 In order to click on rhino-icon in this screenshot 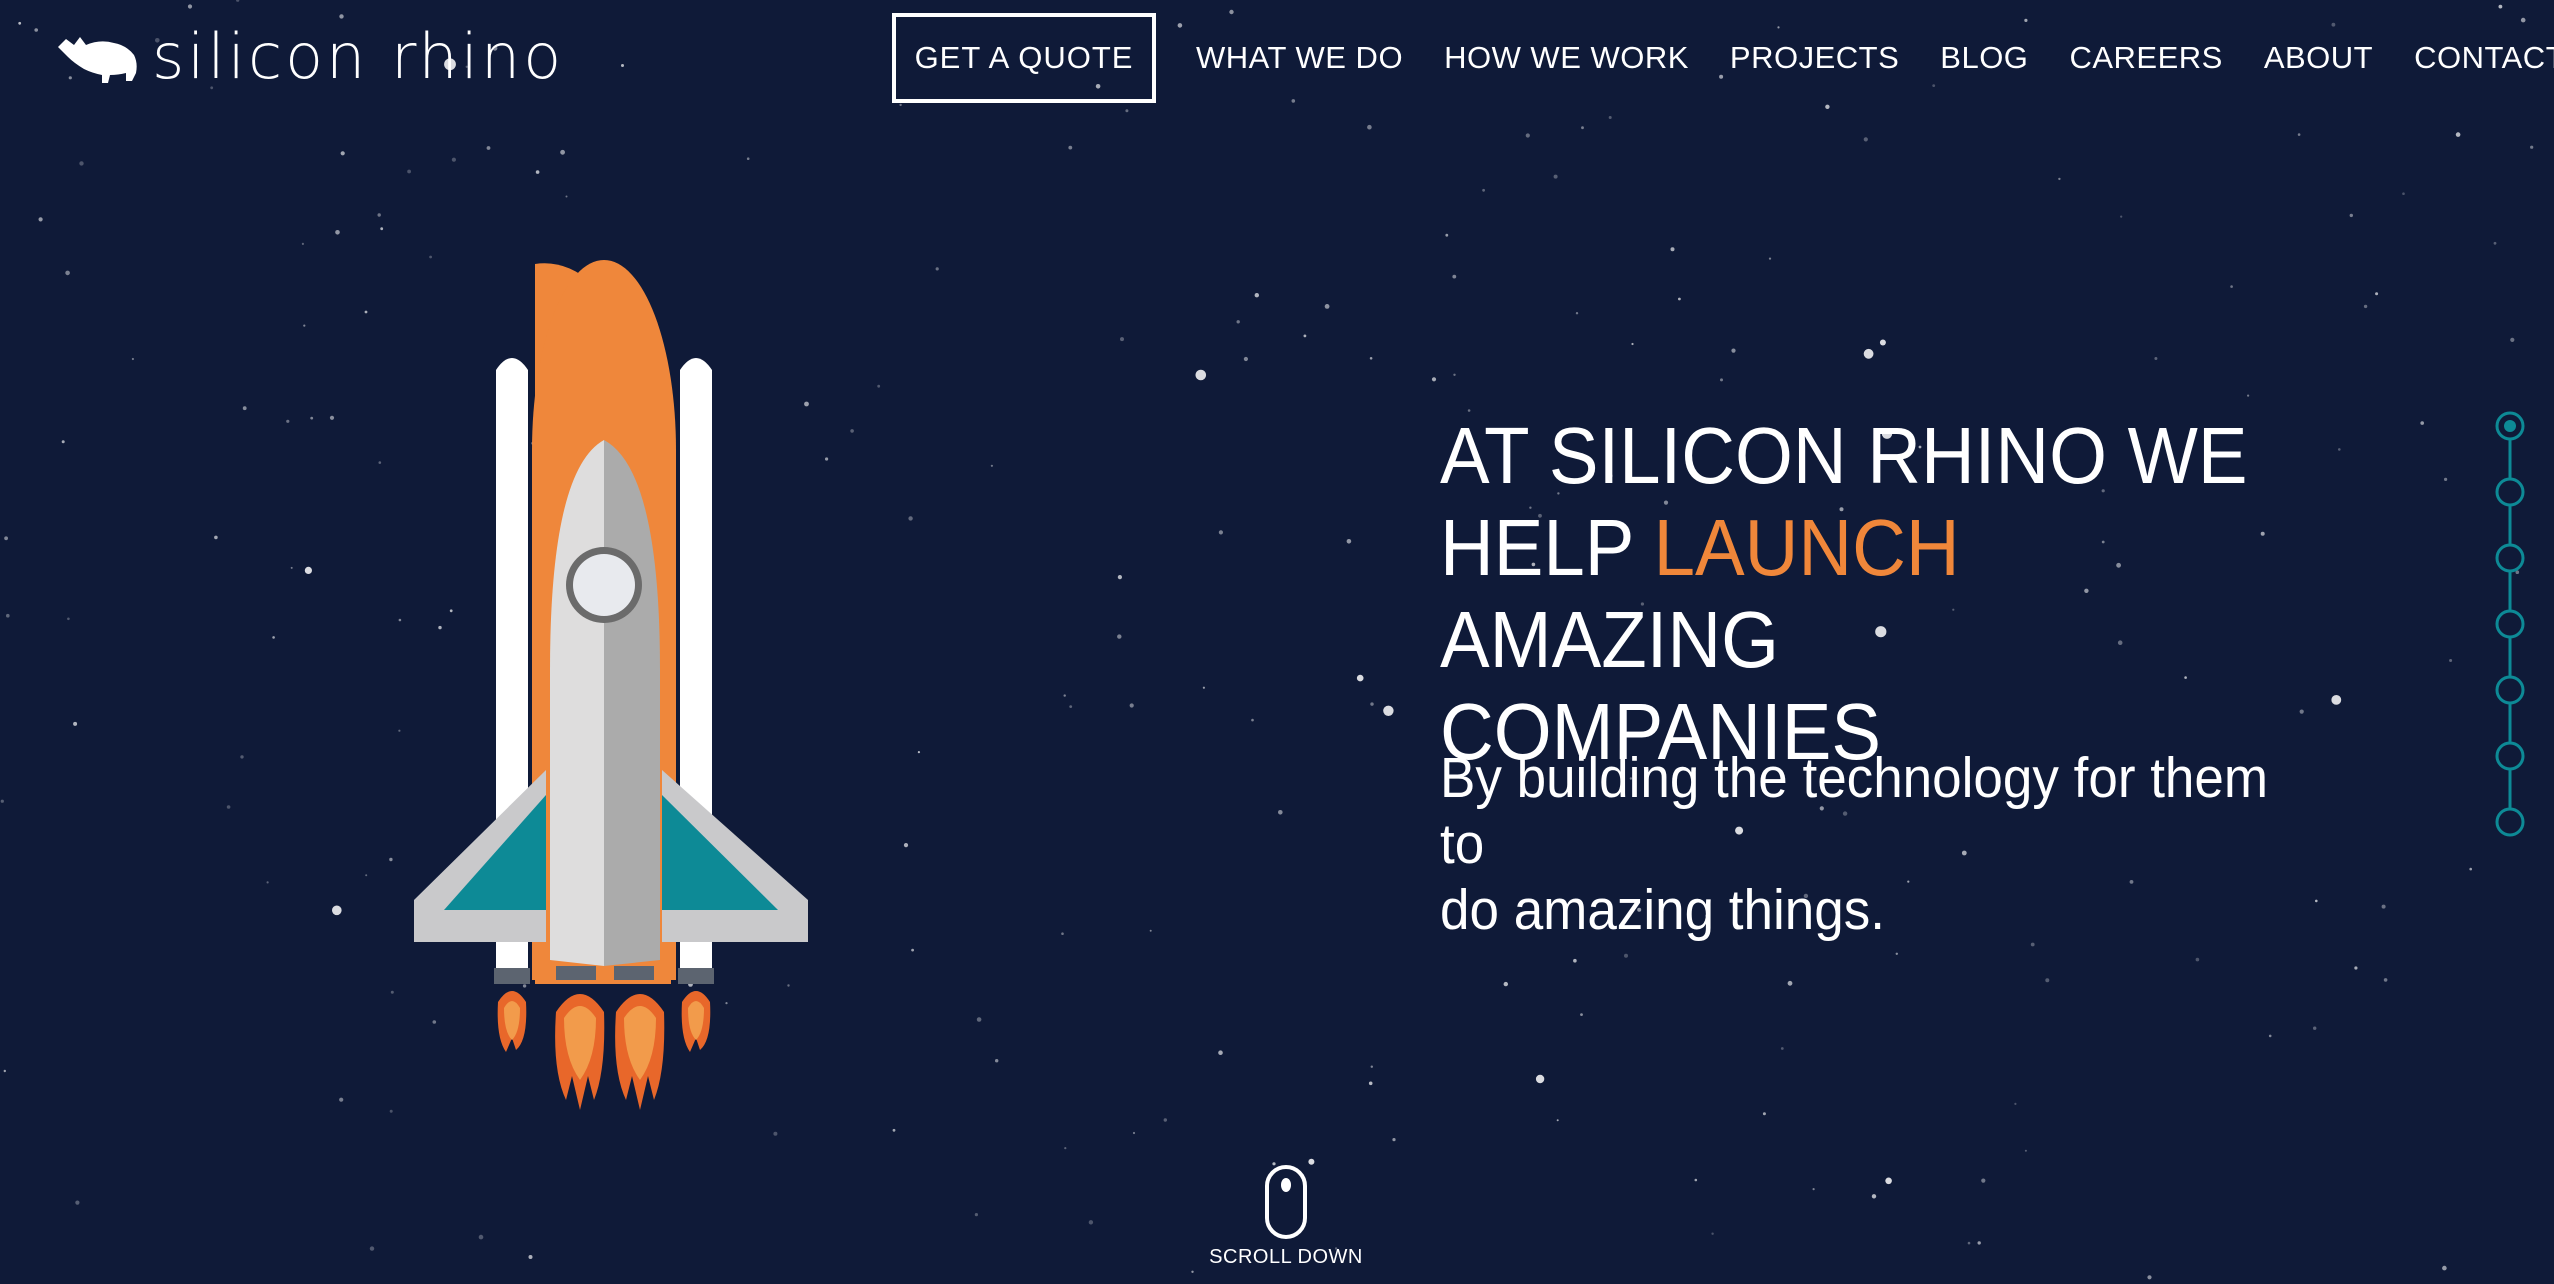, I will do `click(97, 60)`.